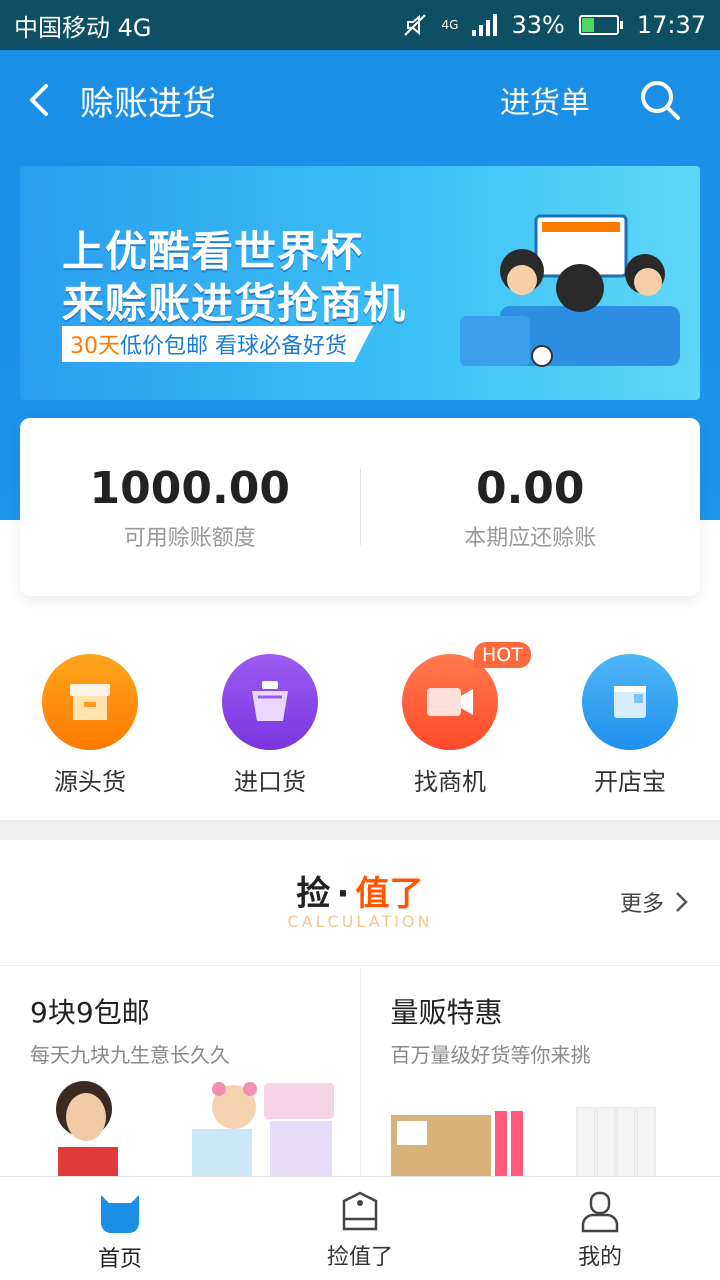 This screenshot has height=1280, width=720. I want to click on section-title-part-1: 捡, so click(313, 894).